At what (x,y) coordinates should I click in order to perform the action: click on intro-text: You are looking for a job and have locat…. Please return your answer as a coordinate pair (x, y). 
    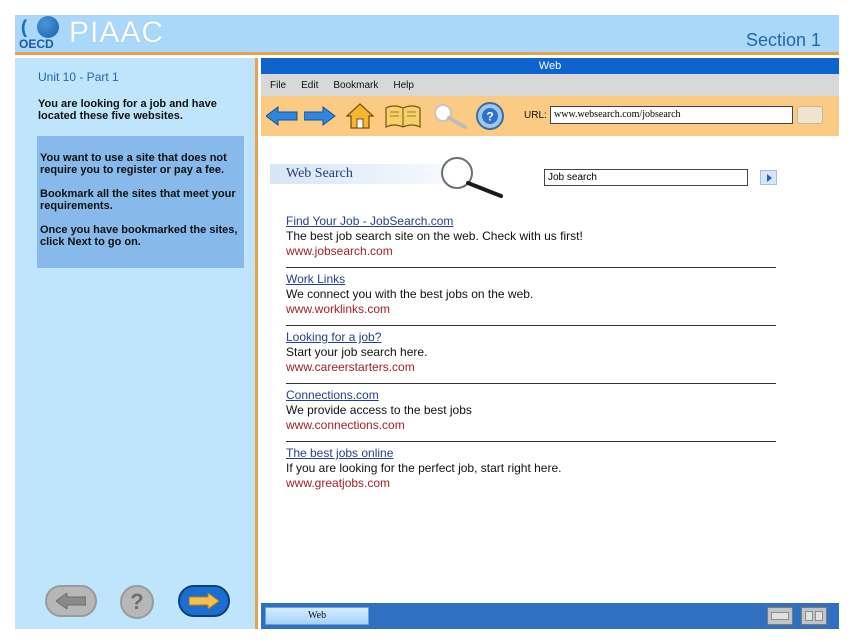
    Looking at the image, I should click on (127, 110).